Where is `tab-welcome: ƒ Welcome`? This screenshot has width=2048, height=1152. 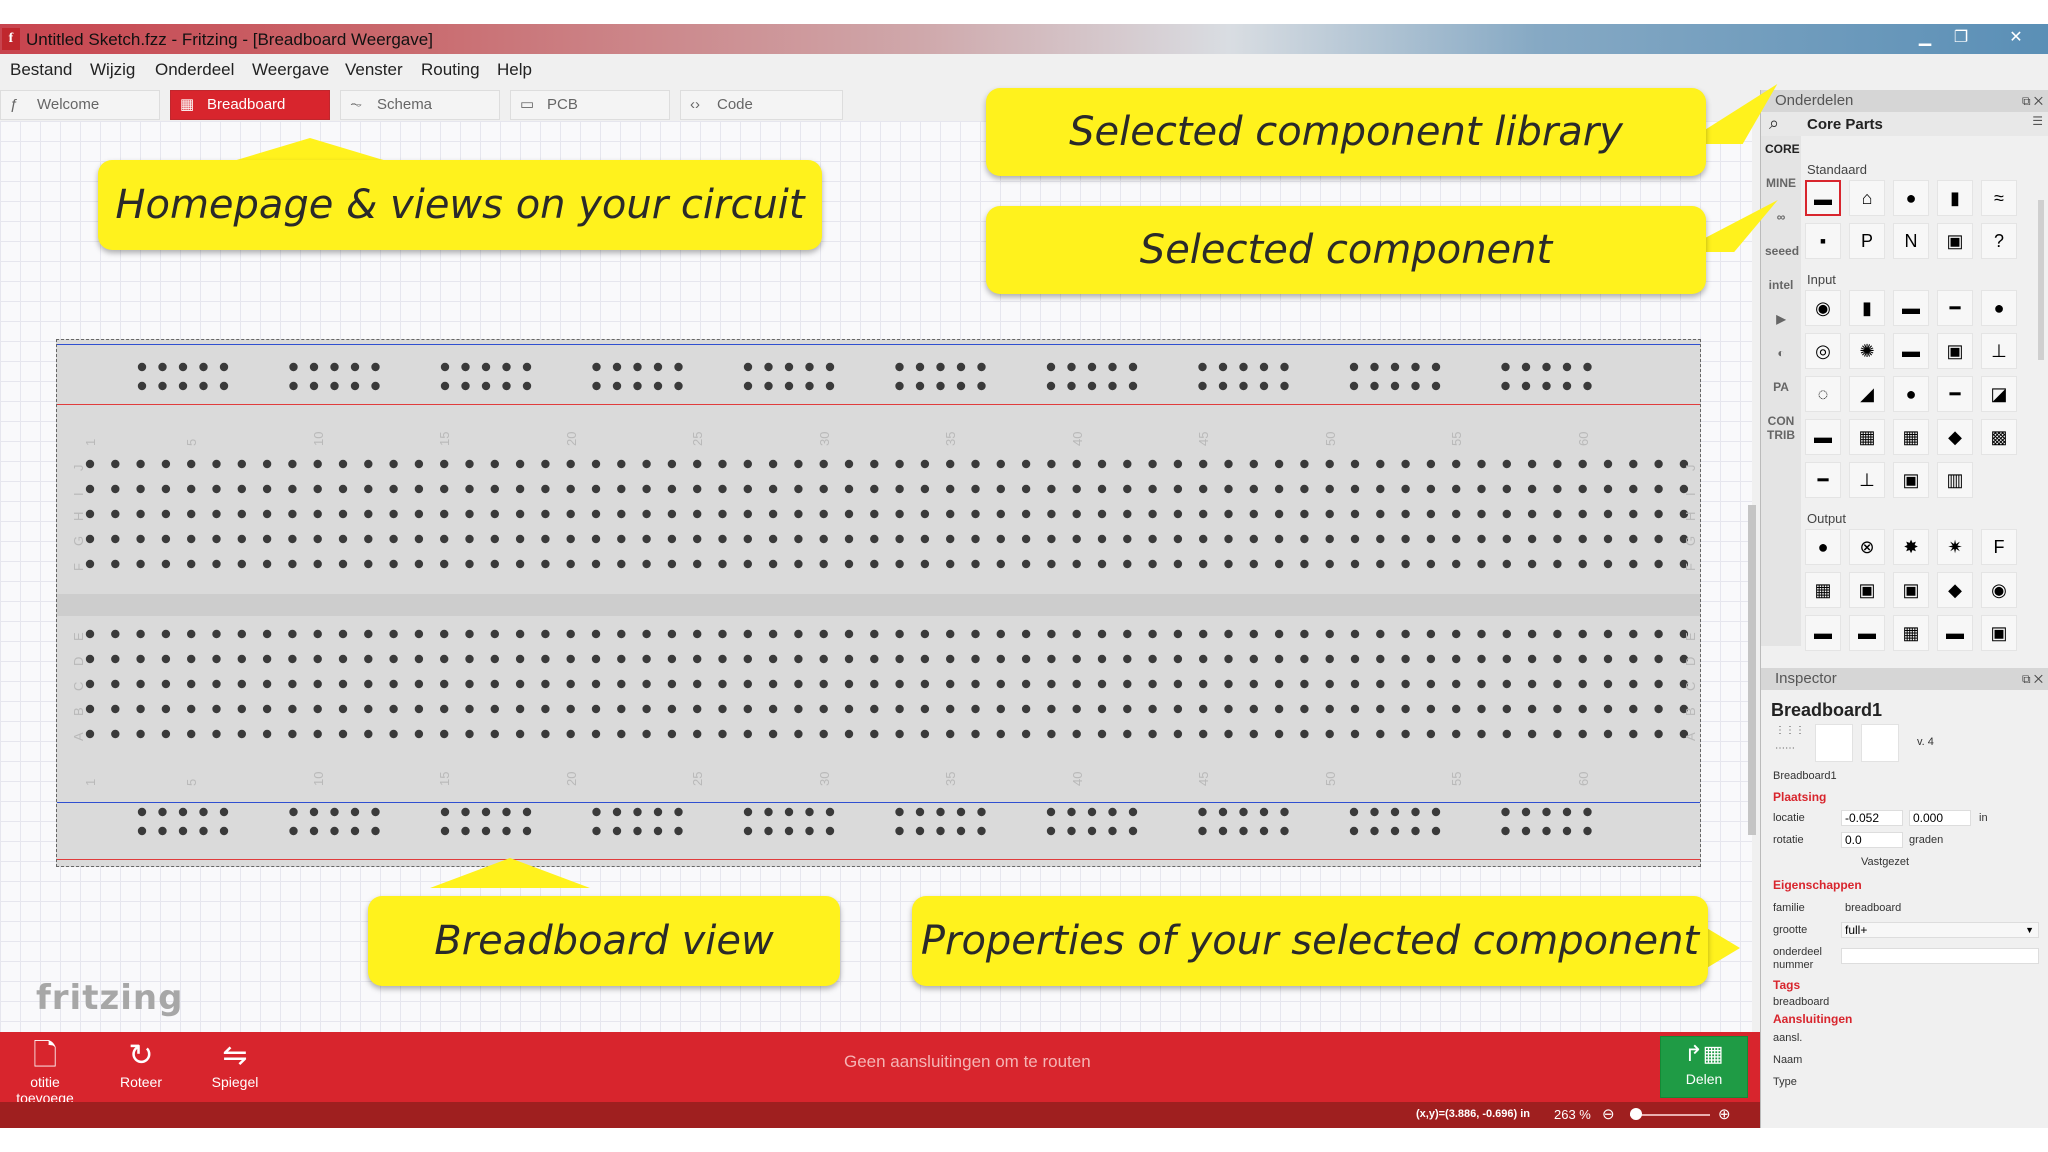 tab-welcome: ƒ Welcome is located at coordinates (80, 105).